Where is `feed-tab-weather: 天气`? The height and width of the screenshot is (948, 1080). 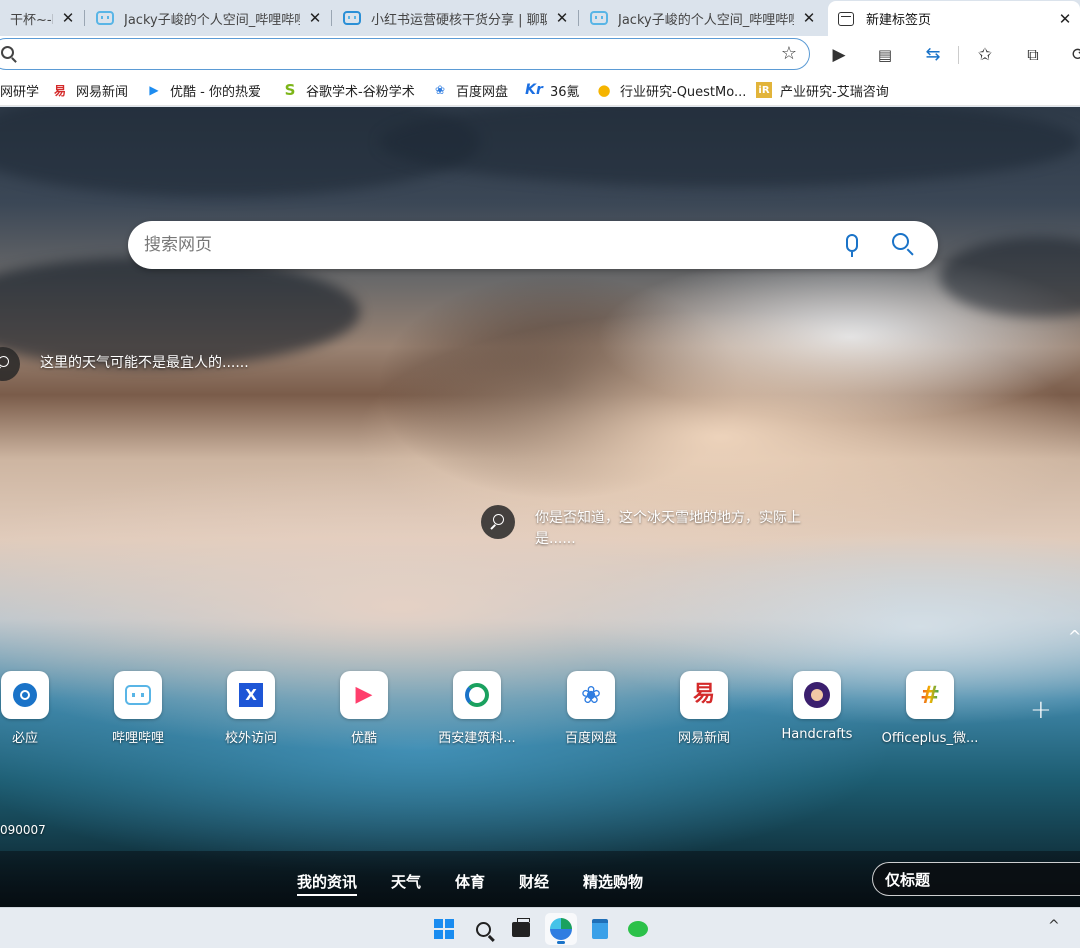 feed-tab-weather: 天气 is located at coordinates (406, 881).